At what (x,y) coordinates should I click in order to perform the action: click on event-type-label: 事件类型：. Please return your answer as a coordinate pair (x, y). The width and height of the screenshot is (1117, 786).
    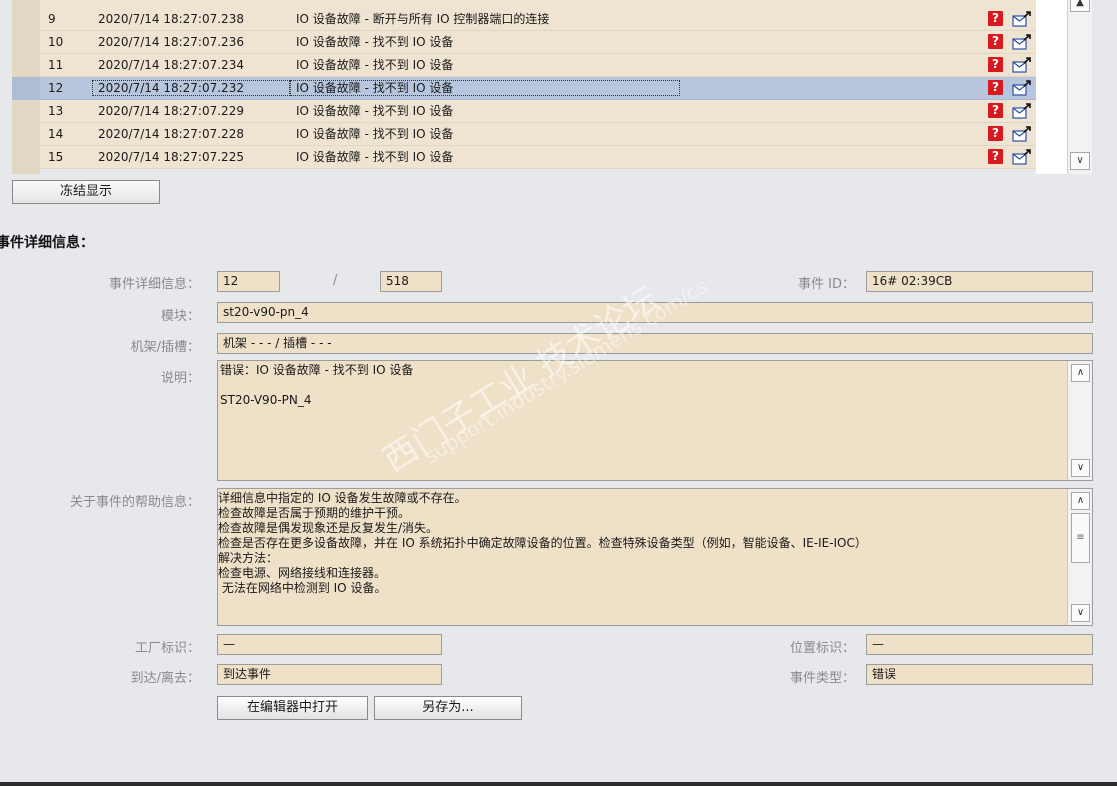
    Looking at the image, I should click on (822, 678).